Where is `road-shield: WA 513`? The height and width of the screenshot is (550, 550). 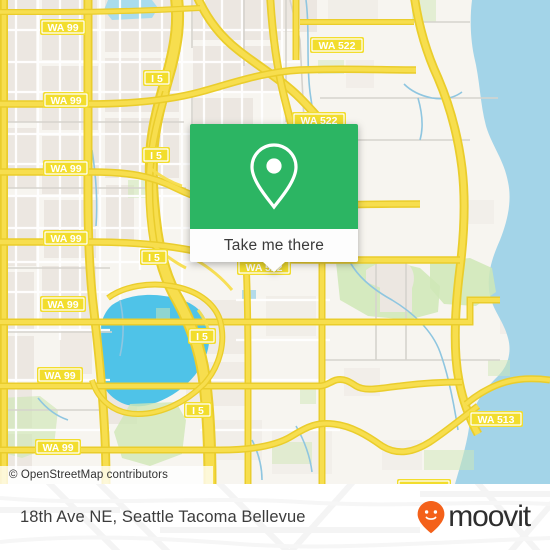 road-shield: WA 513 is located at coordinates (496, 419).